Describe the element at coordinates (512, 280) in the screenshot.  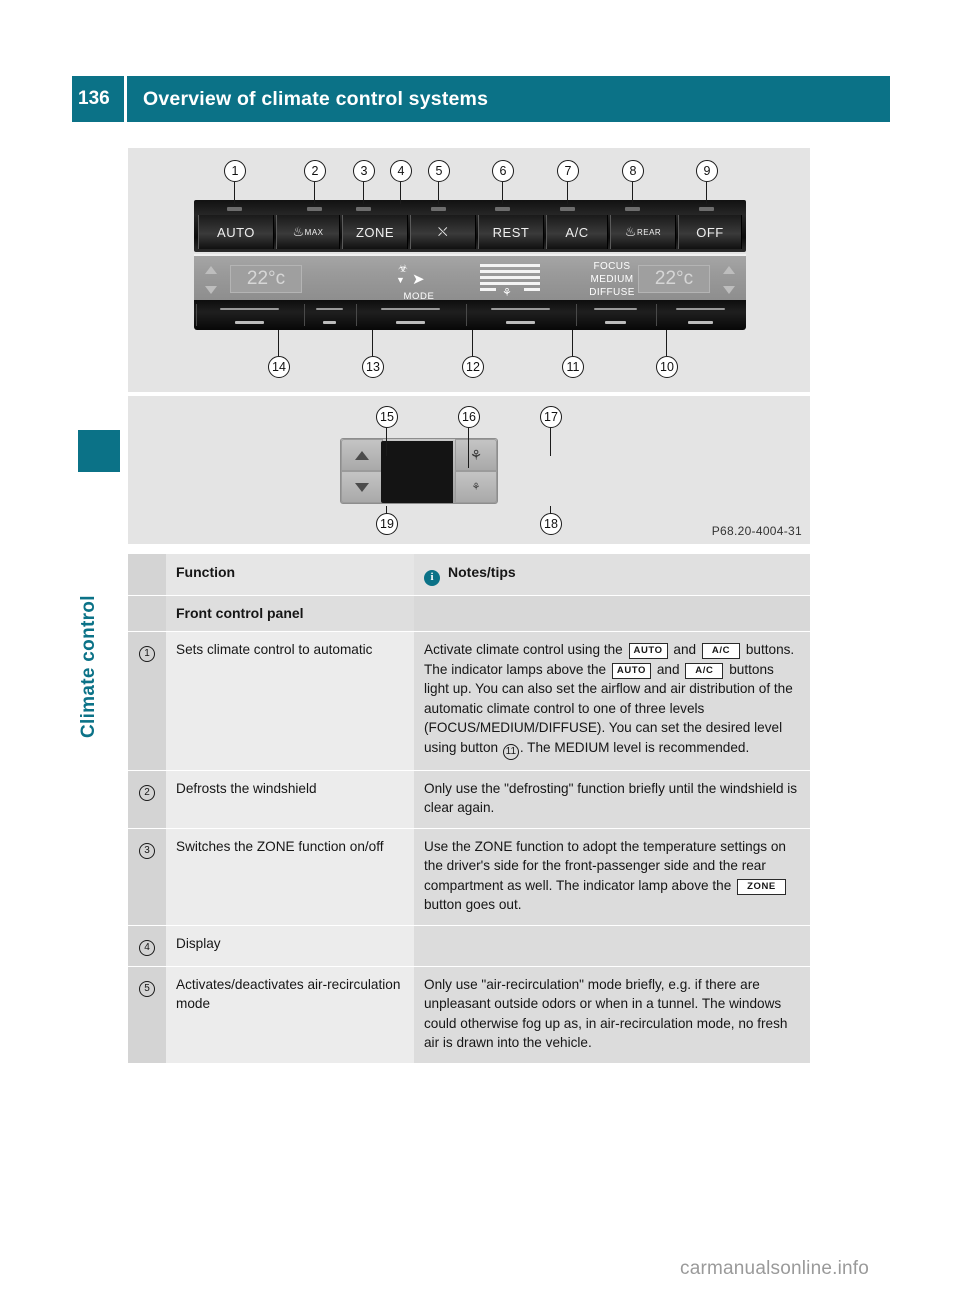
I see `airflow-bars-icon: ⚘` at that location.